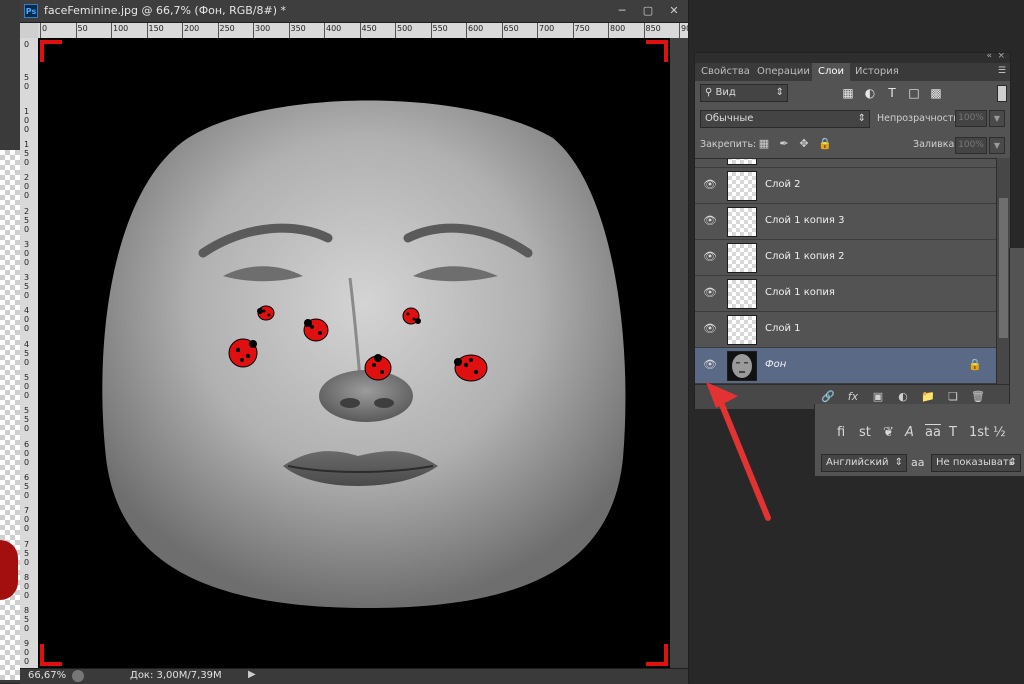 The width and height of the screenshot is (1024, 684). I want to click on layer-row: 👁 Слой 1 копия, so click(845, 294).